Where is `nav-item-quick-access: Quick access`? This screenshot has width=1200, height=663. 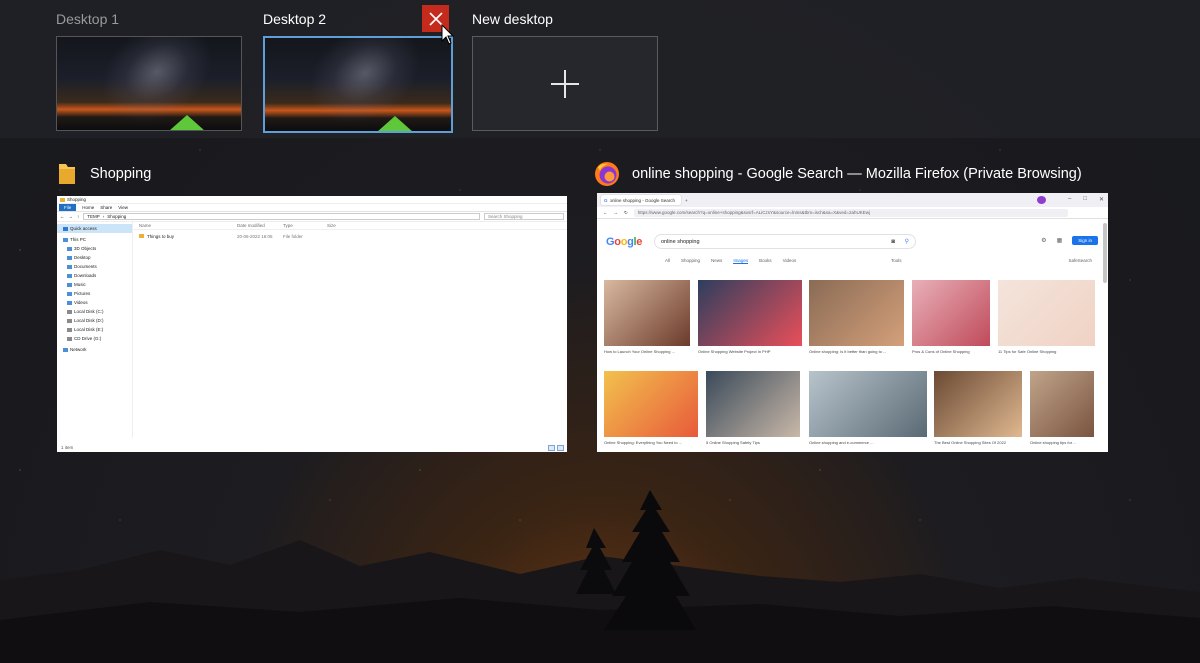
nav-item-quick-access: Quick access is located at coordinates (94, 228).